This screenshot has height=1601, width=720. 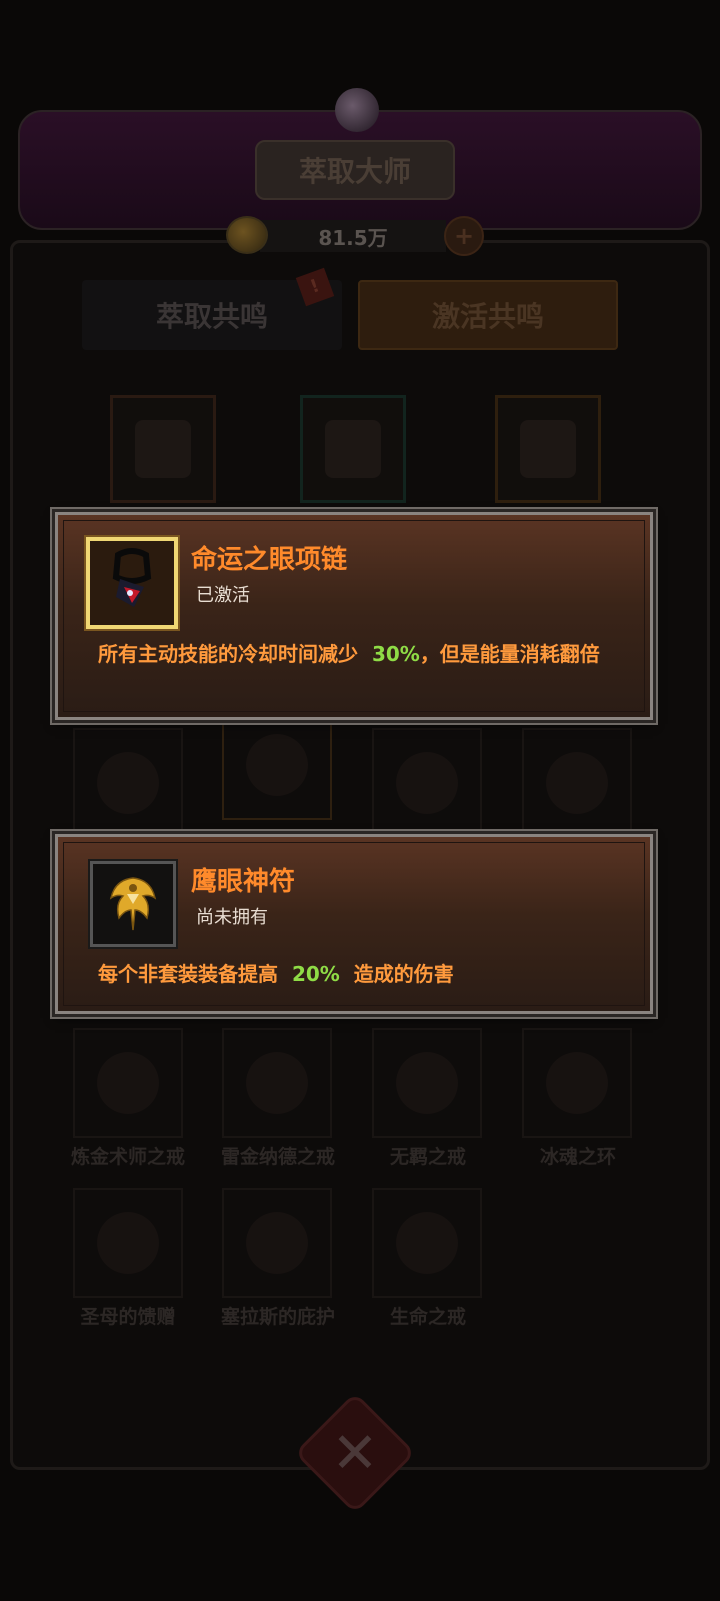 I want to click on description-text: 每个非套装装备提高, so click(x=188, y=974).